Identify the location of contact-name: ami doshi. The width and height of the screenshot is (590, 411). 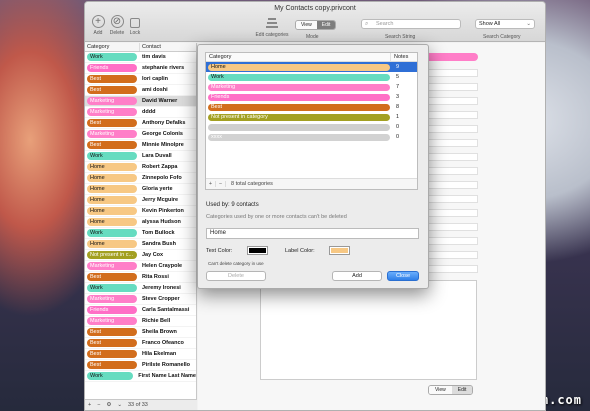
(155, 90).